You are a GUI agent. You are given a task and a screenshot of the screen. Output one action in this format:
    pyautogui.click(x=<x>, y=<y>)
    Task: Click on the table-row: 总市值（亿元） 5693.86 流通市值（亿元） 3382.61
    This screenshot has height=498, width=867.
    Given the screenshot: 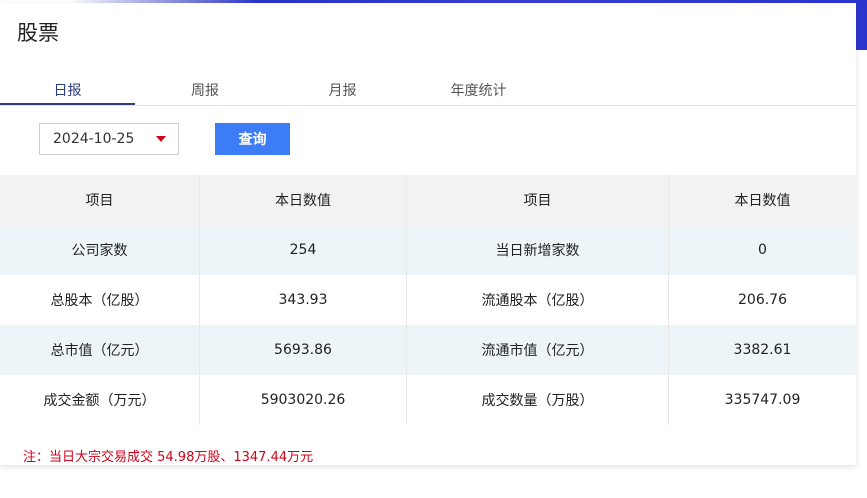 What is the action you would take?
    pyautogui.click(x=428, y=350)
    